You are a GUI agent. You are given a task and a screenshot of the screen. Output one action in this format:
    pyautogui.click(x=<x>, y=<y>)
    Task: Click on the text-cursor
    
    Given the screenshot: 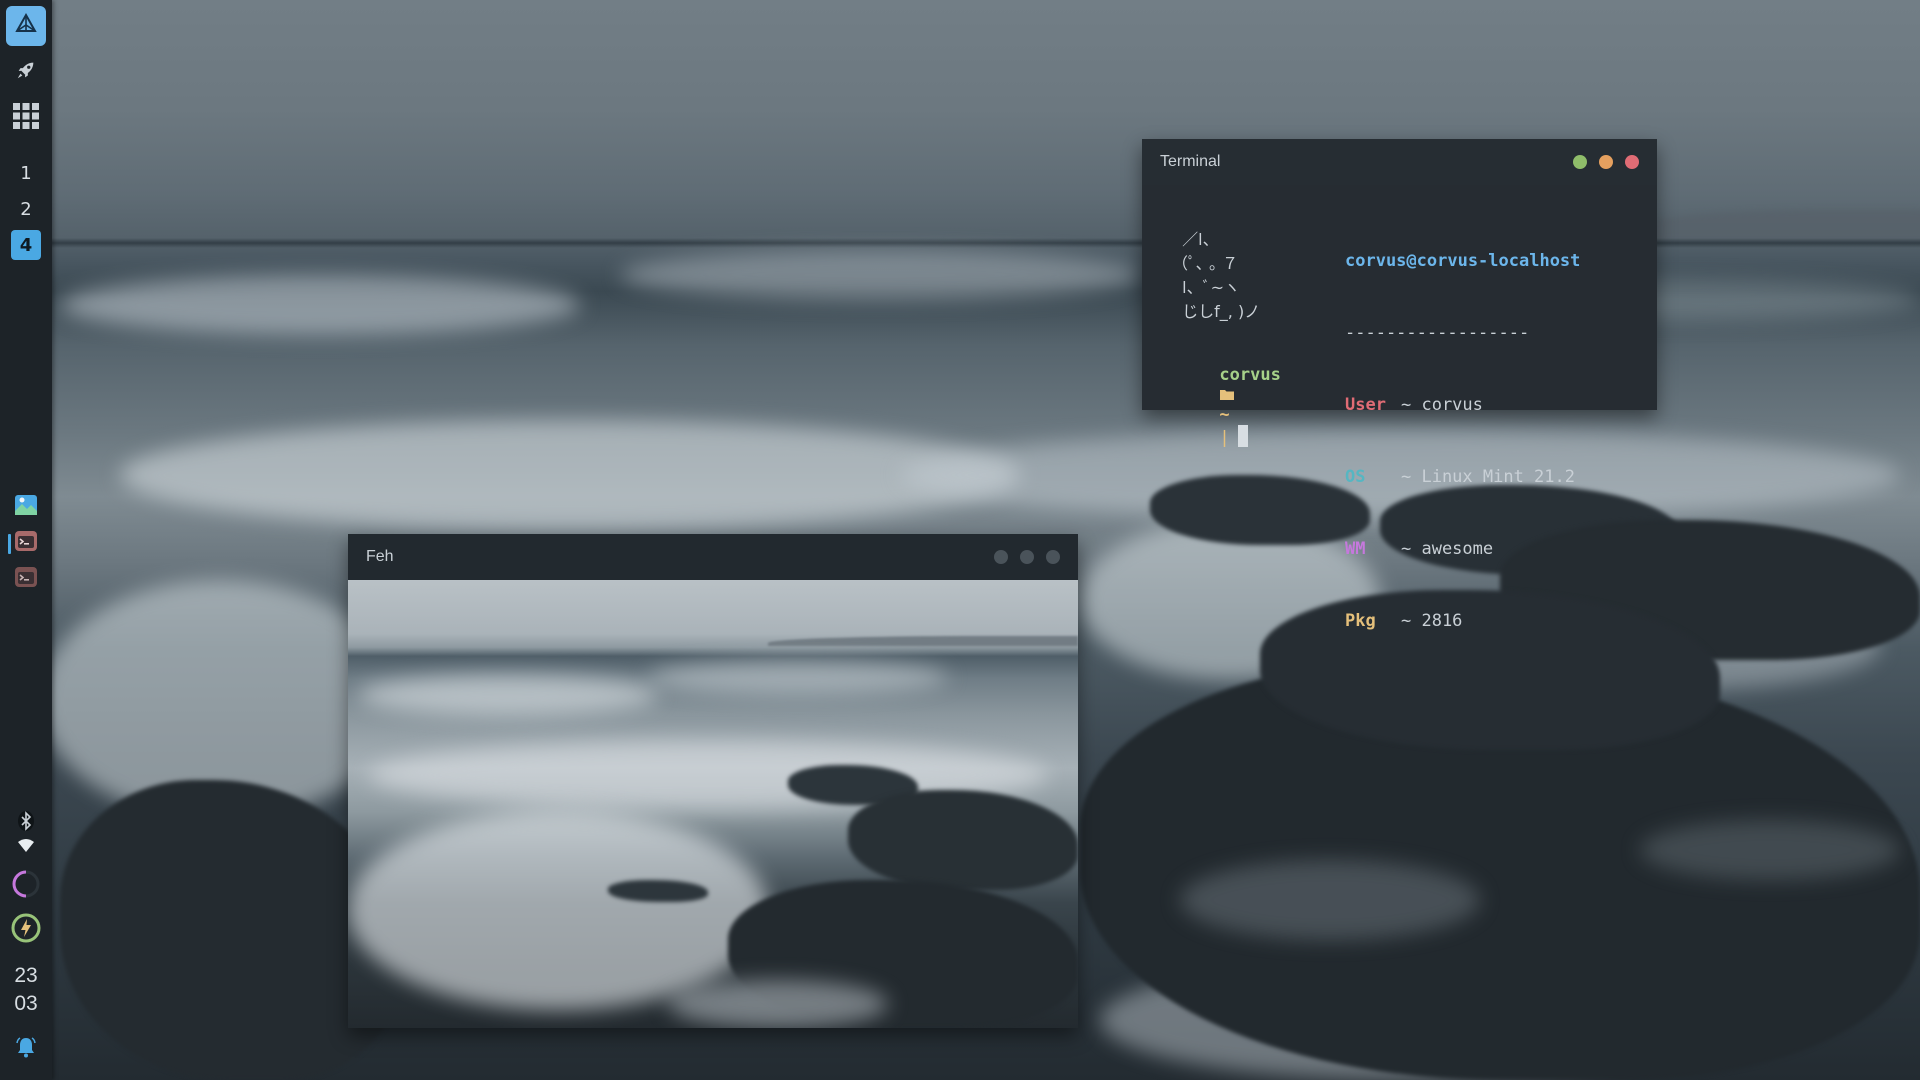 What is the action you would take?
    pyautogui.click(x=1242, y=436)
    